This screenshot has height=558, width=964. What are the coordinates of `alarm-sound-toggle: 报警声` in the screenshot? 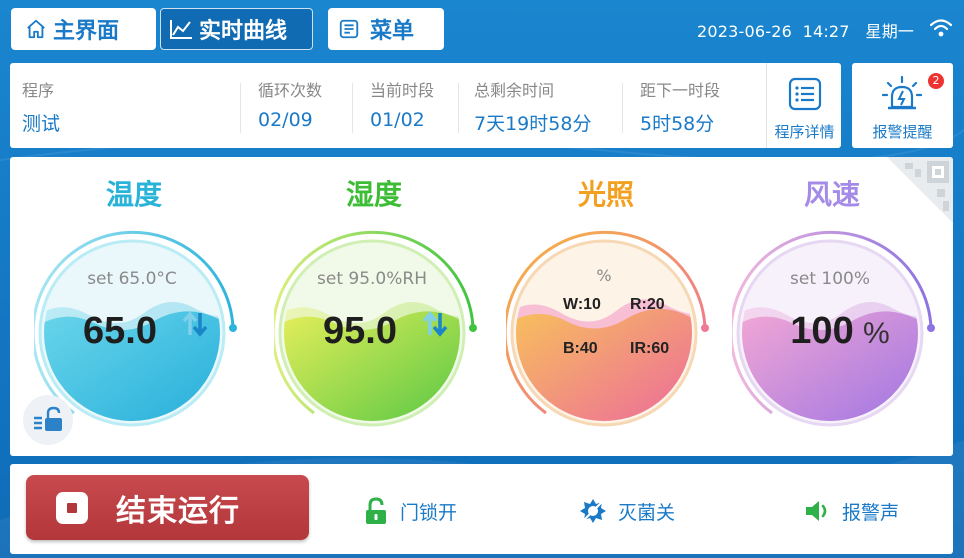 It's located at (850, 511).